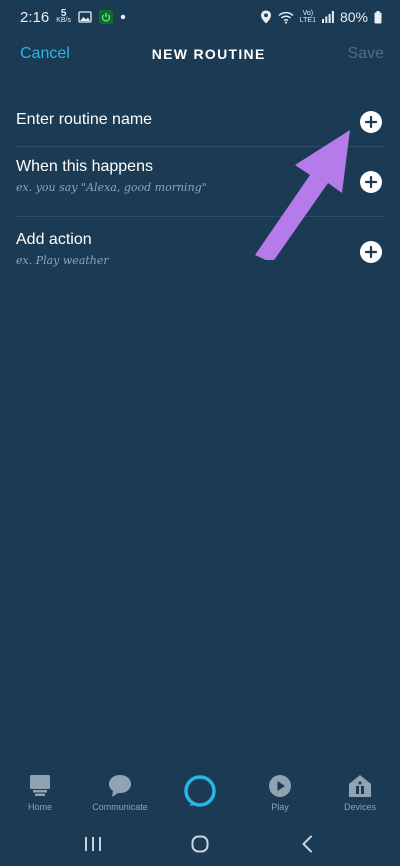 The image size is (400, 866). I want to click on recent-apps-icon, so click(93, 844).